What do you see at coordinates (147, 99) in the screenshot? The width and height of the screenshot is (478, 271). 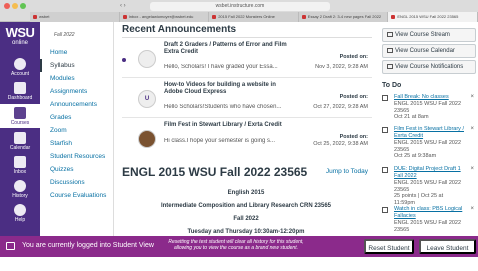 I see `avatar: U` at bounding box center [147, 99].